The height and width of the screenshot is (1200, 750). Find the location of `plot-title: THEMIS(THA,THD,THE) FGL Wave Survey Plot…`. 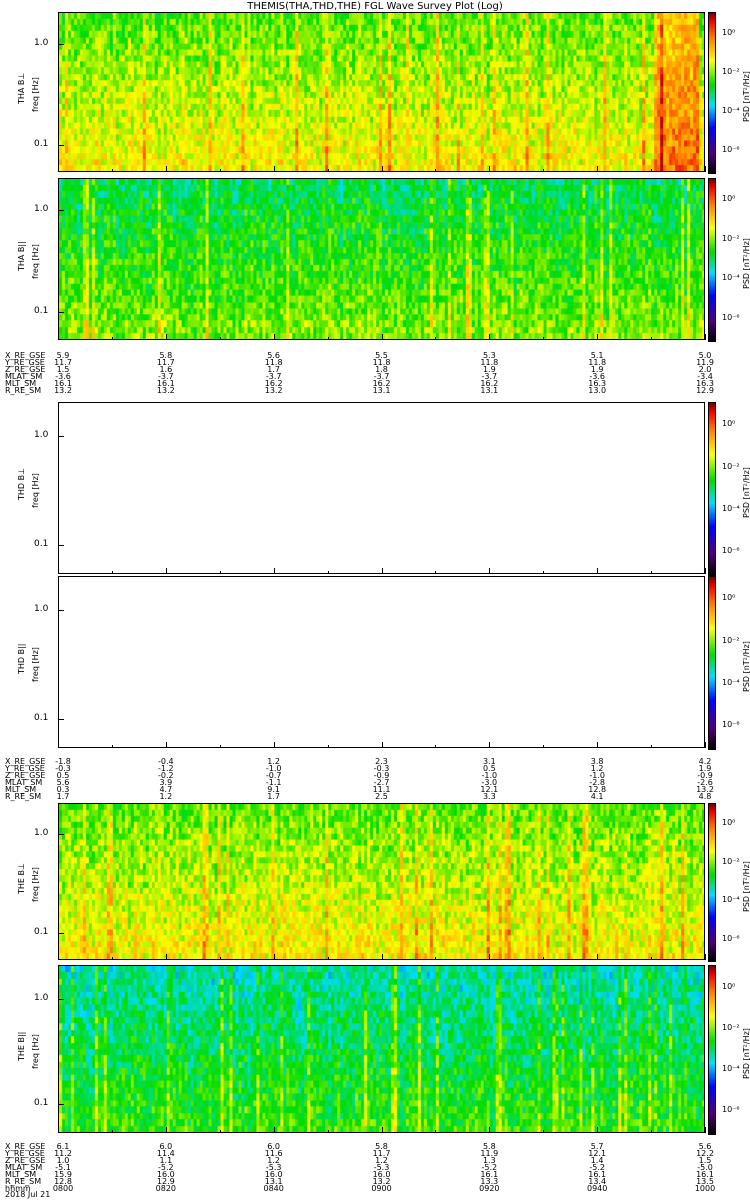

plot-title: THEMIS(THA,THD,THE) FGL Wave Survey Plot… is located at coordinates (375, 6).